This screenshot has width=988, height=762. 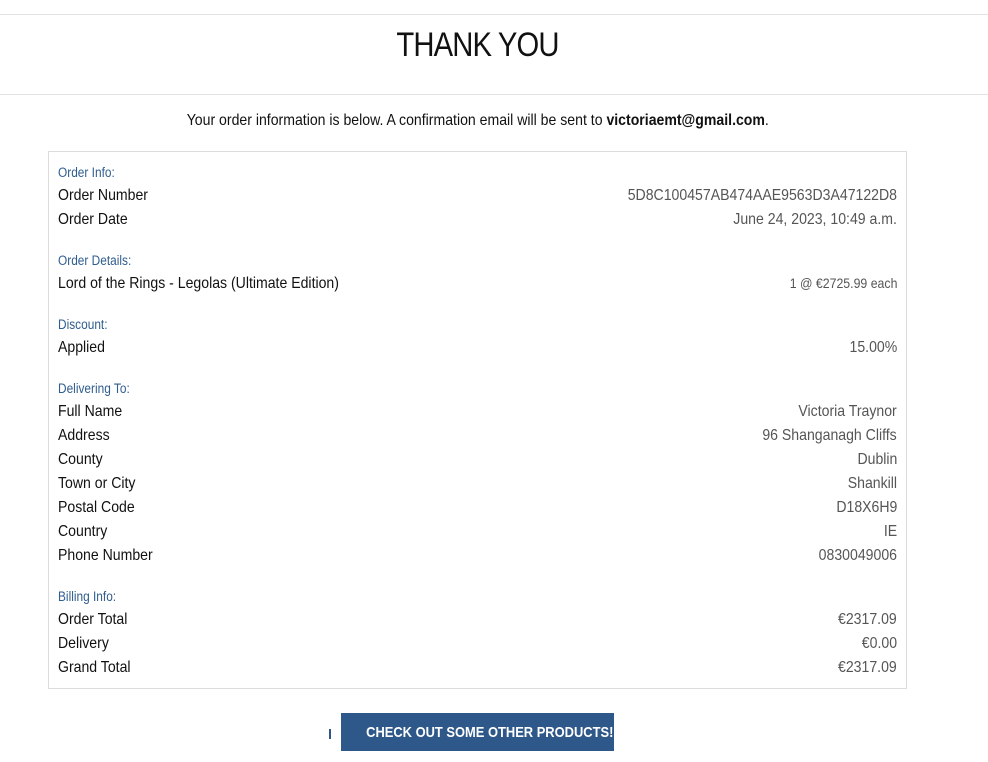 I want to click on delivering-to-heading: Delivering To:, so click(x=94, y=388).